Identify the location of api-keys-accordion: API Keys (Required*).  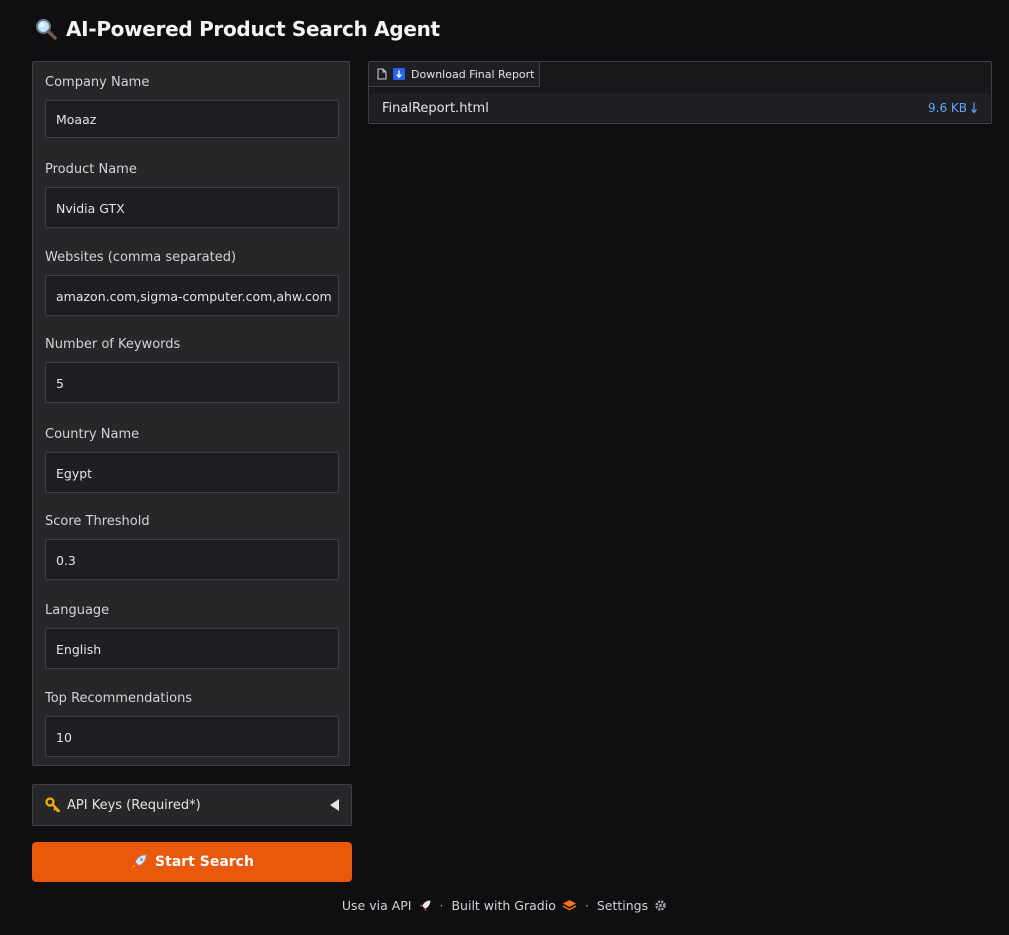
(192, 805).